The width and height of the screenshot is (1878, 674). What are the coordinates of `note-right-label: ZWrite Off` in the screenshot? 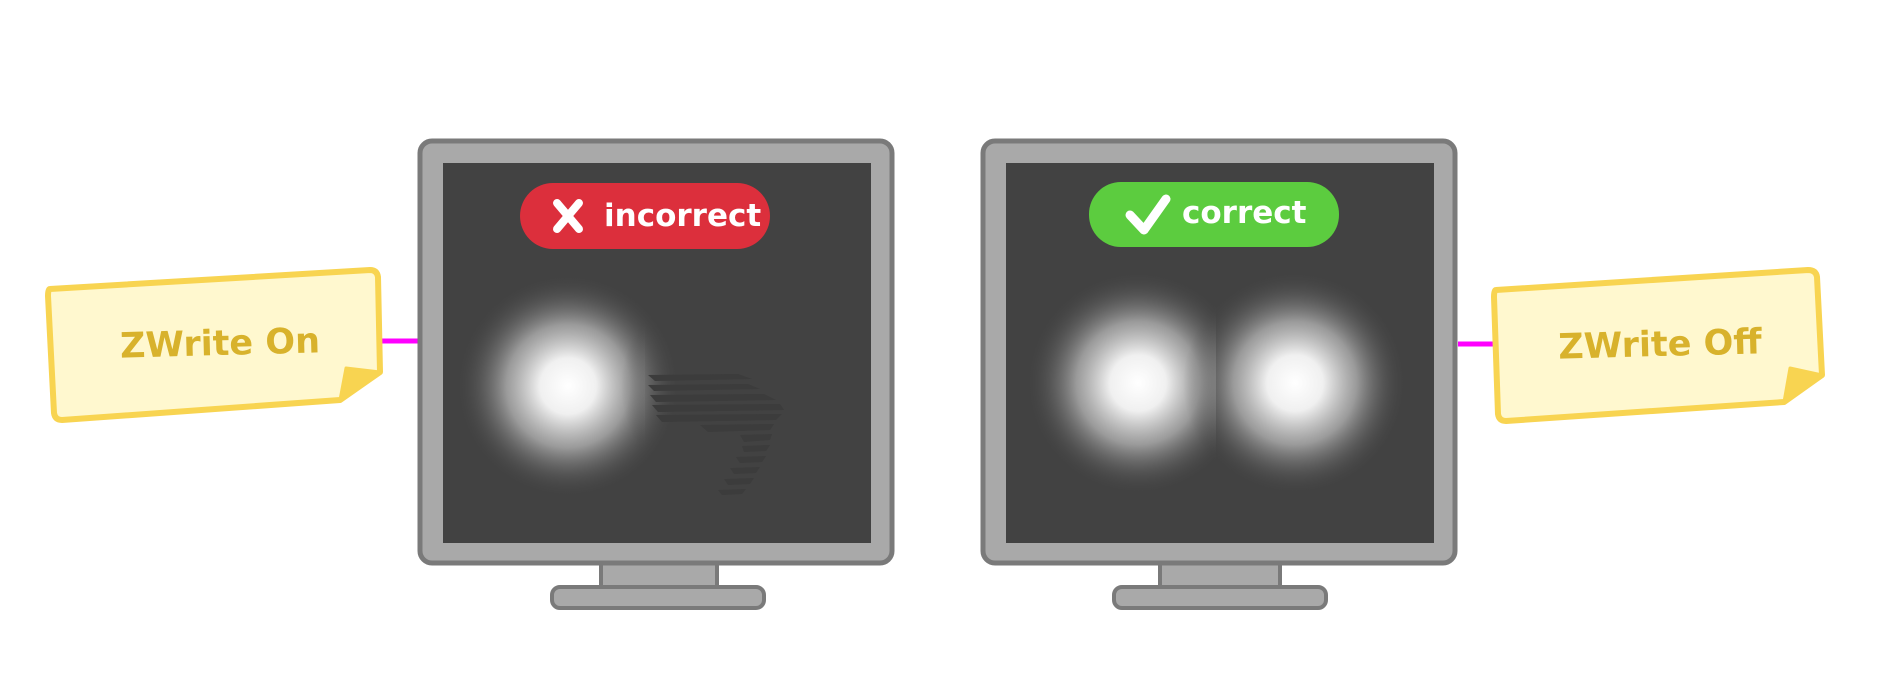 It's located at (1660, 344).